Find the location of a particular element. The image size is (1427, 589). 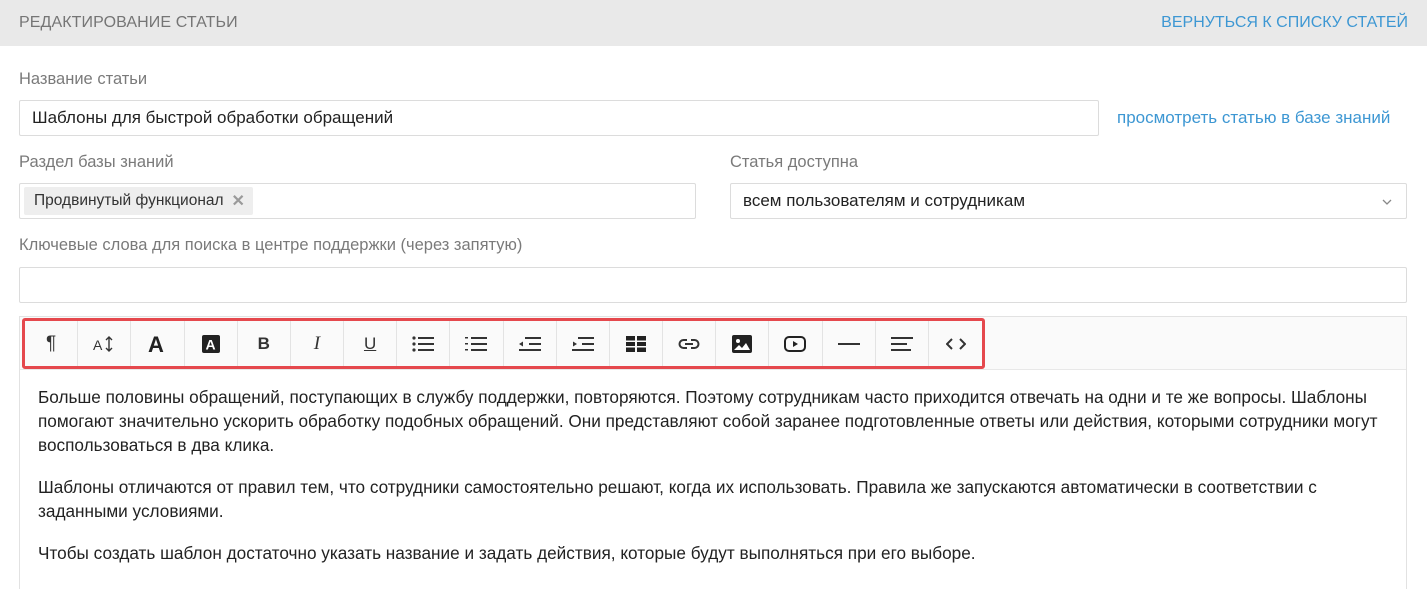

indent-icon is located at coordinates (582, 343).